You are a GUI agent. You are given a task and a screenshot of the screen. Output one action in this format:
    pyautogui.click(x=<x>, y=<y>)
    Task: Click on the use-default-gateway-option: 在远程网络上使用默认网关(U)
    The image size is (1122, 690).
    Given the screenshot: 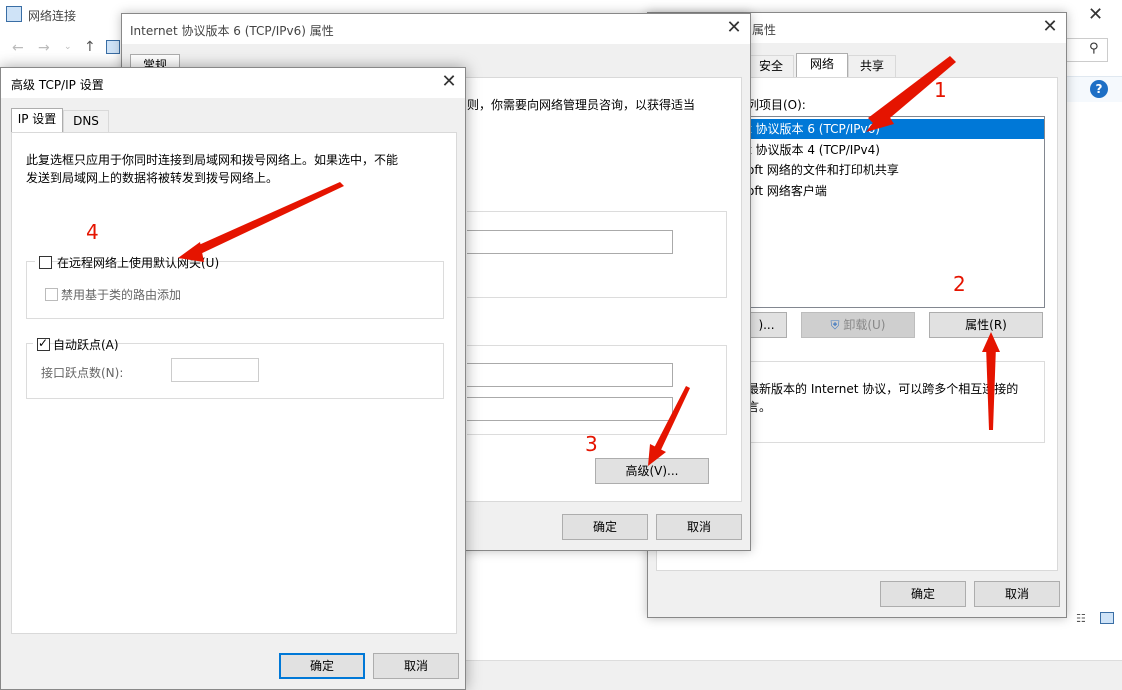 What is the action you would take?
    pyautogui.click(x=127, y=262)
    